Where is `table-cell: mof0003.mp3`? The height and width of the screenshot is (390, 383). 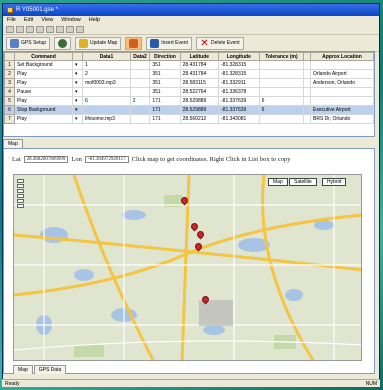
table-cell: mof0003.mp3 is located at coordinates (106, 83).